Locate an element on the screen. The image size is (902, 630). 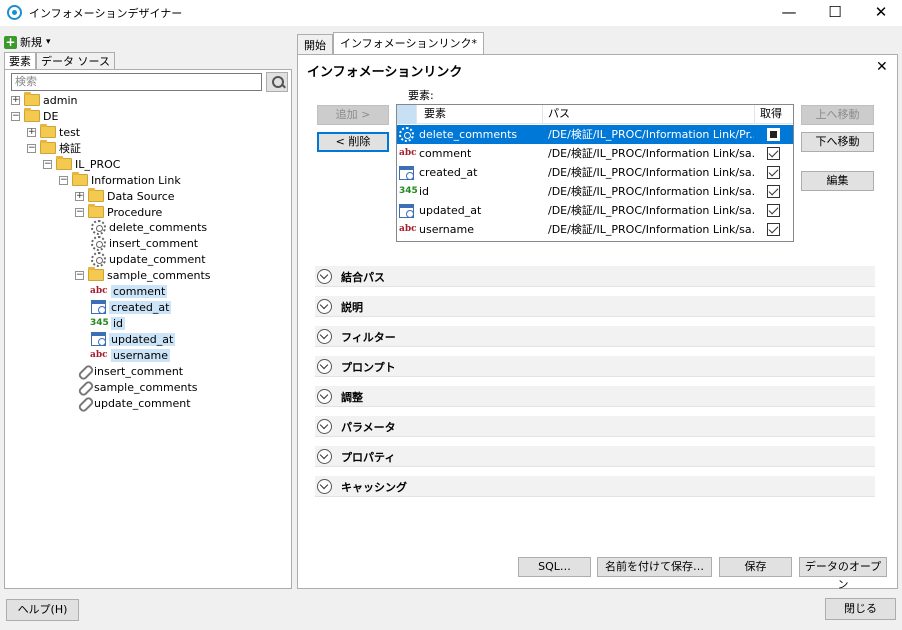
tab-elements: 要素 is located at coordinates (20, 61).